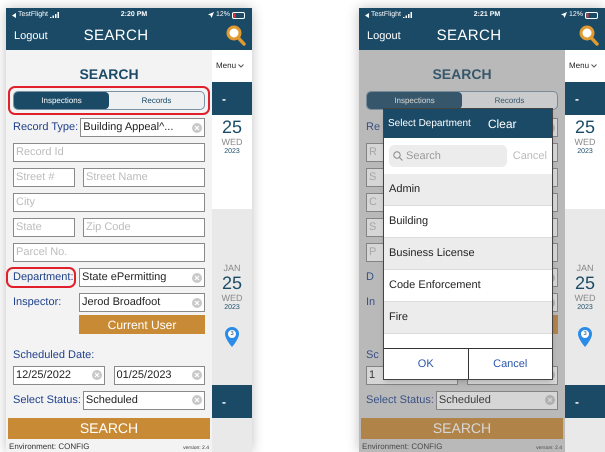 The width and height of the screenshot is (605, 452). I want to click on field-label: D, so click(370, 278).